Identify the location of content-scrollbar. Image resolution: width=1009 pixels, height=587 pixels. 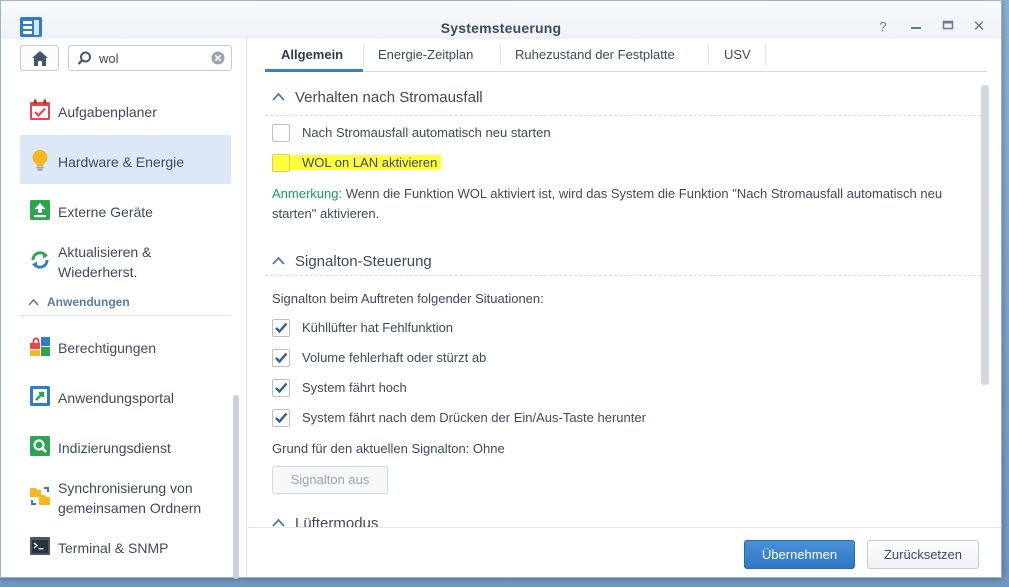
(985, 235).